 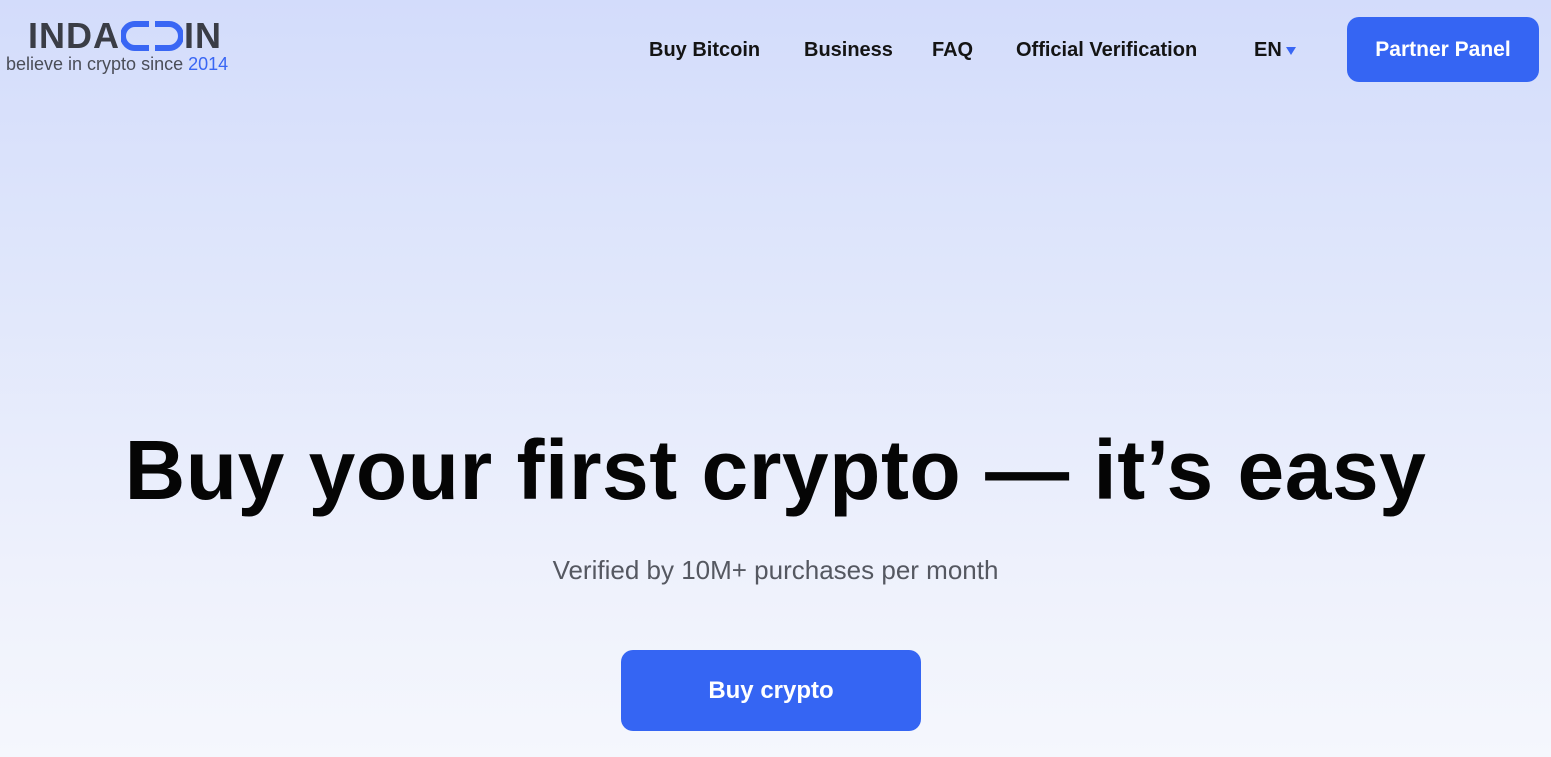 I want to click on hero-subtitle: Verified by 10M+ purchases per month, so click(x=775, y=570).